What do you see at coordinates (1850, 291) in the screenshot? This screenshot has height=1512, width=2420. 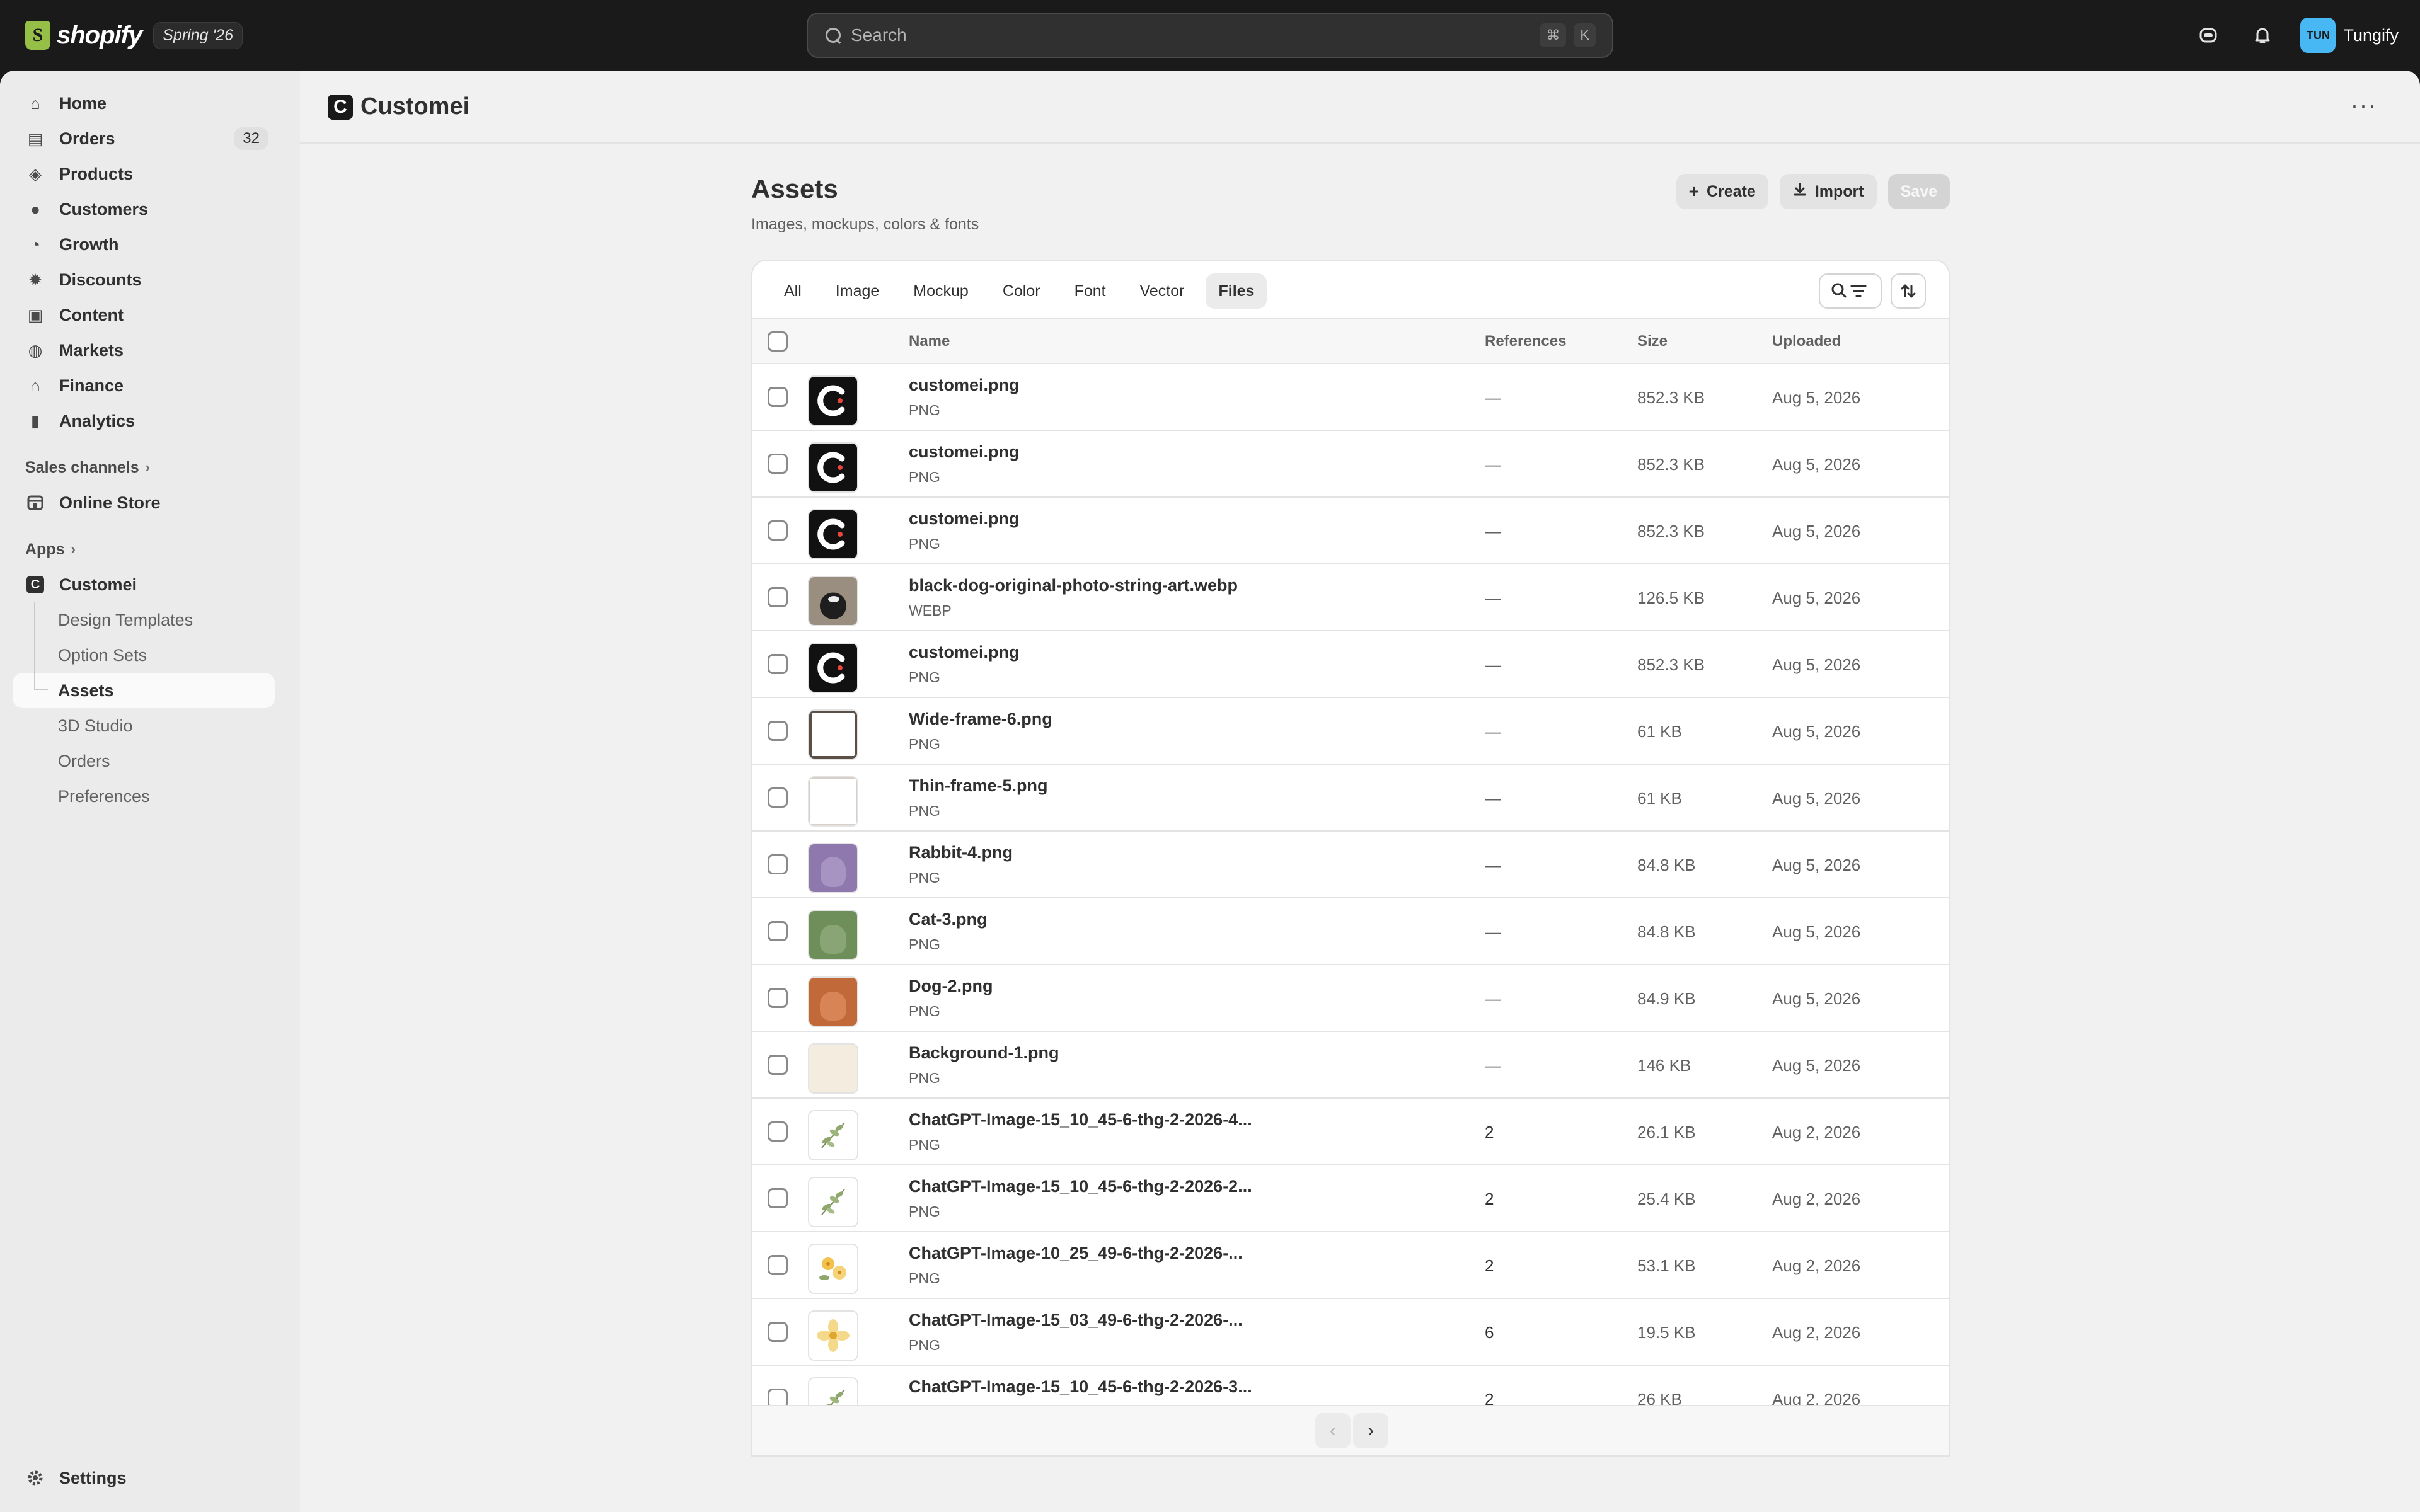 I see `search-filter-button` at bounding box center [1850, 291].